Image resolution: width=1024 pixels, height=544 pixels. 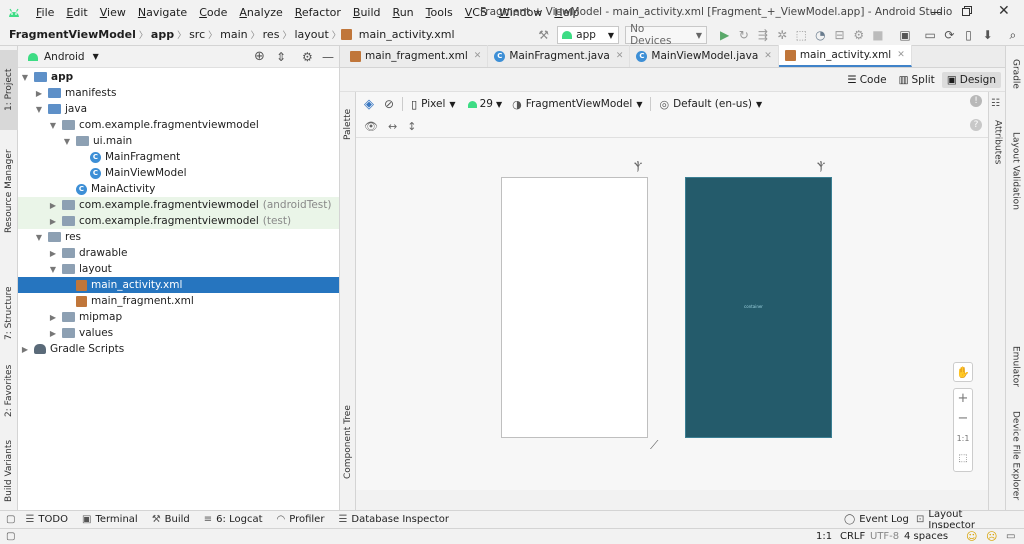 What do you see at coordinates (439, 12) in the screenshot?
I see `menu-tools: Tools` at bounding box center [439, 12].